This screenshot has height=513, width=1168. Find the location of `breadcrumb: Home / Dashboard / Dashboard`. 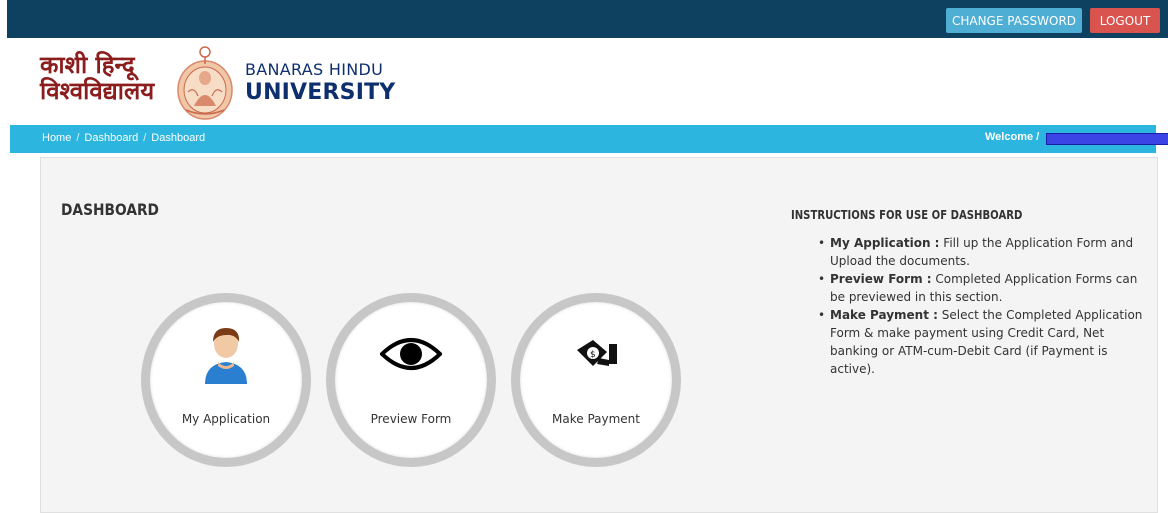

breadcrumb: Home / Dashboard / Dashboard is located at coordinates (125, 138).